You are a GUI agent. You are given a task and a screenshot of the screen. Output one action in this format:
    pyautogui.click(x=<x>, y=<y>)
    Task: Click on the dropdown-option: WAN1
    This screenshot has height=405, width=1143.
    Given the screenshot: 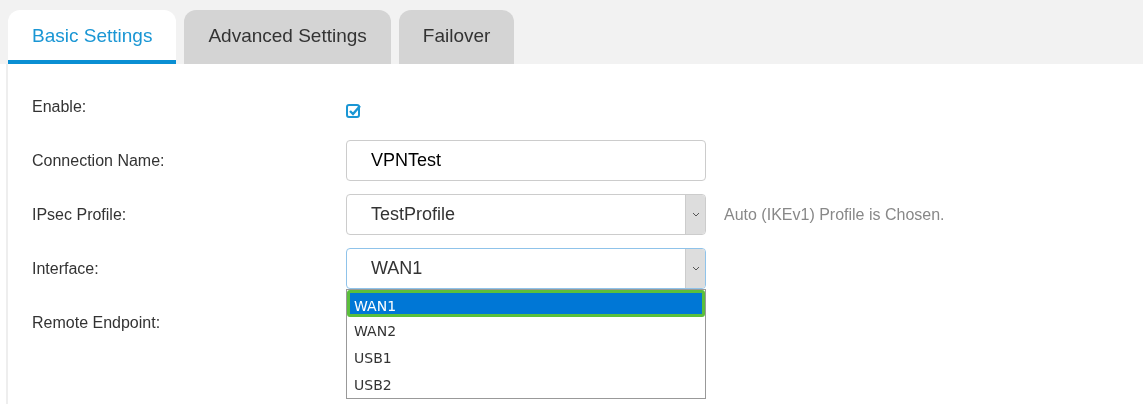 What is the action you would take?
    pyautogui.click(x=526, y=303)
    